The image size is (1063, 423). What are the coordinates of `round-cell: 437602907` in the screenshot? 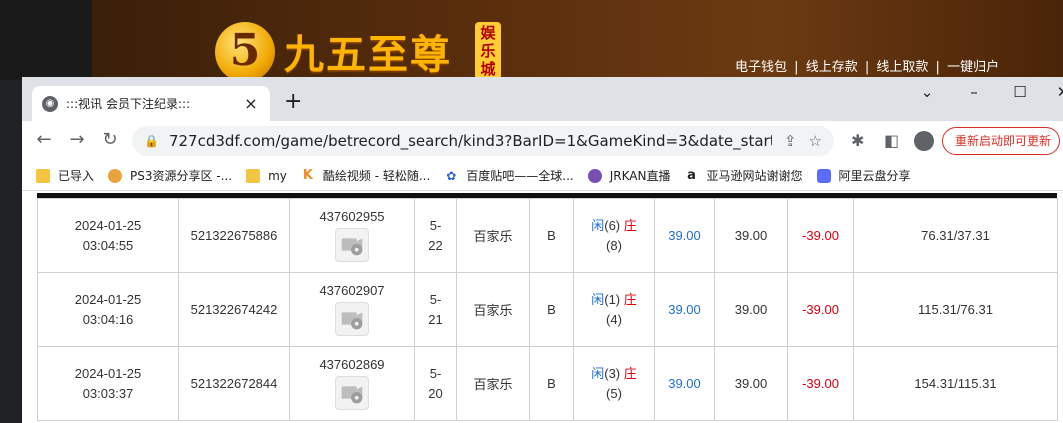 It's located at (352, 309).